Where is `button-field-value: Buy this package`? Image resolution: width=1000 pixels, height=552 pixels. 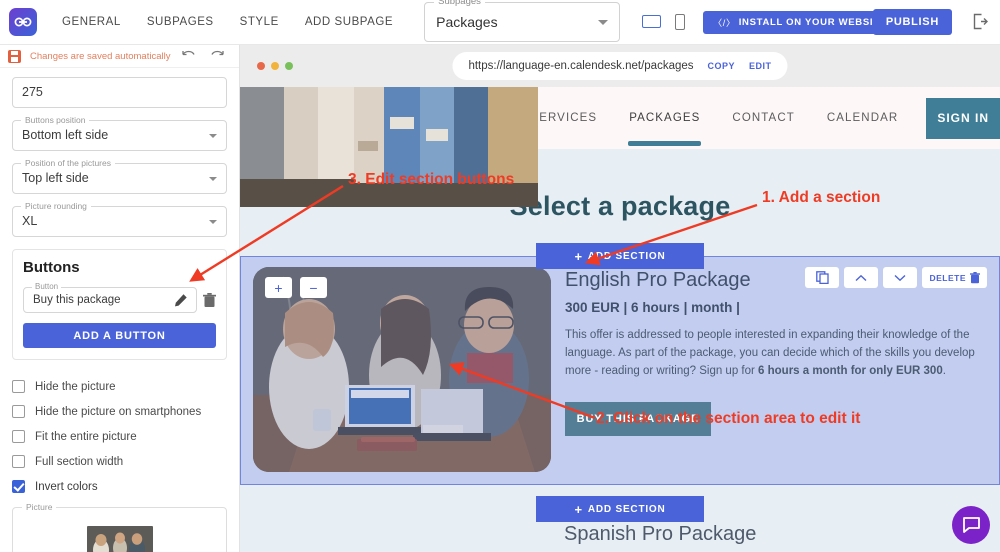
button-field-value: Buy this package is located at coordinates (77, 300).